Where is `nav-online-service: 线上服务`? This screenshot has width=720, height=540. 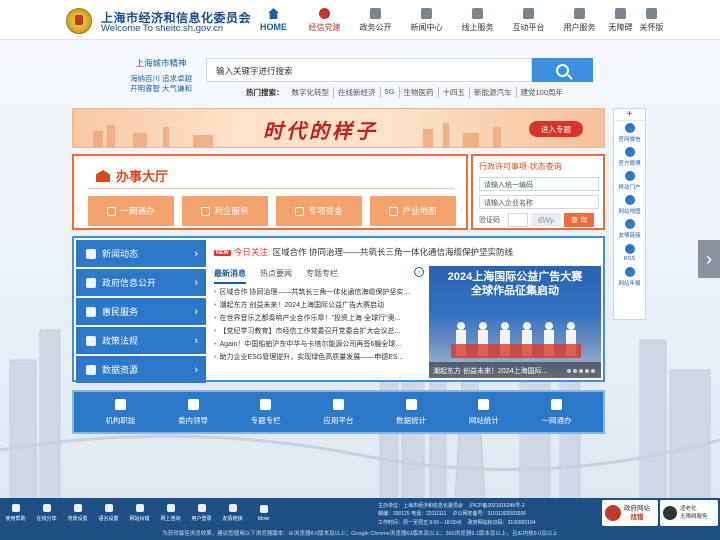 nav-online-service: 线上服务 is located at coordinates (477, 20).